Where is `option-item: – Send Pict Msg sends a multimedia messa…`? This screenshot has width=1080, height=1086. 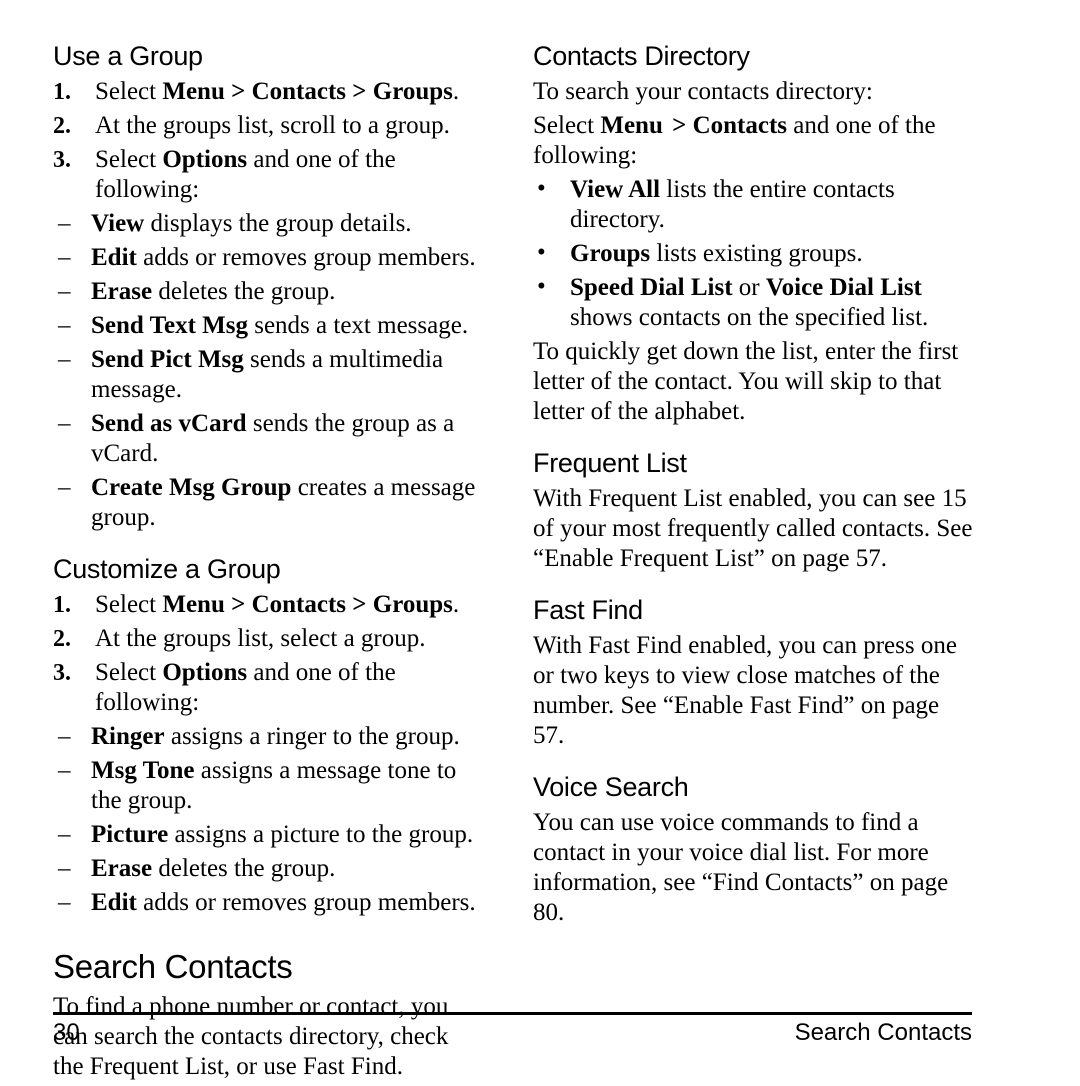 option-item: – Send Pict Msg sends a multimedia messa… is located at coordinates (271, 377).